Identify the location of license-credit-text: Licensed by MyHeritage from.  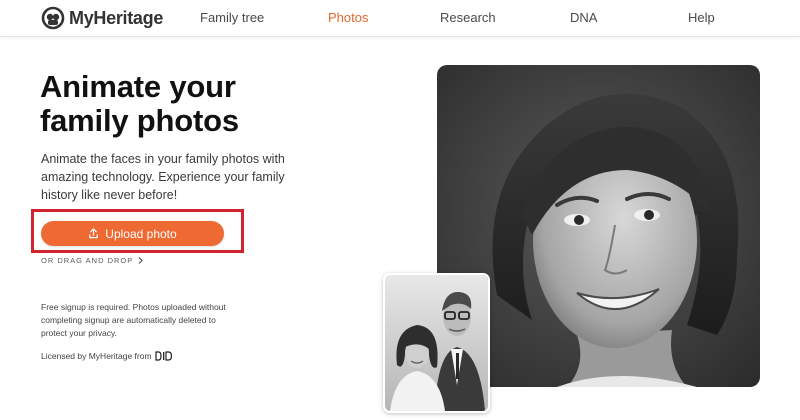
(96, 356).